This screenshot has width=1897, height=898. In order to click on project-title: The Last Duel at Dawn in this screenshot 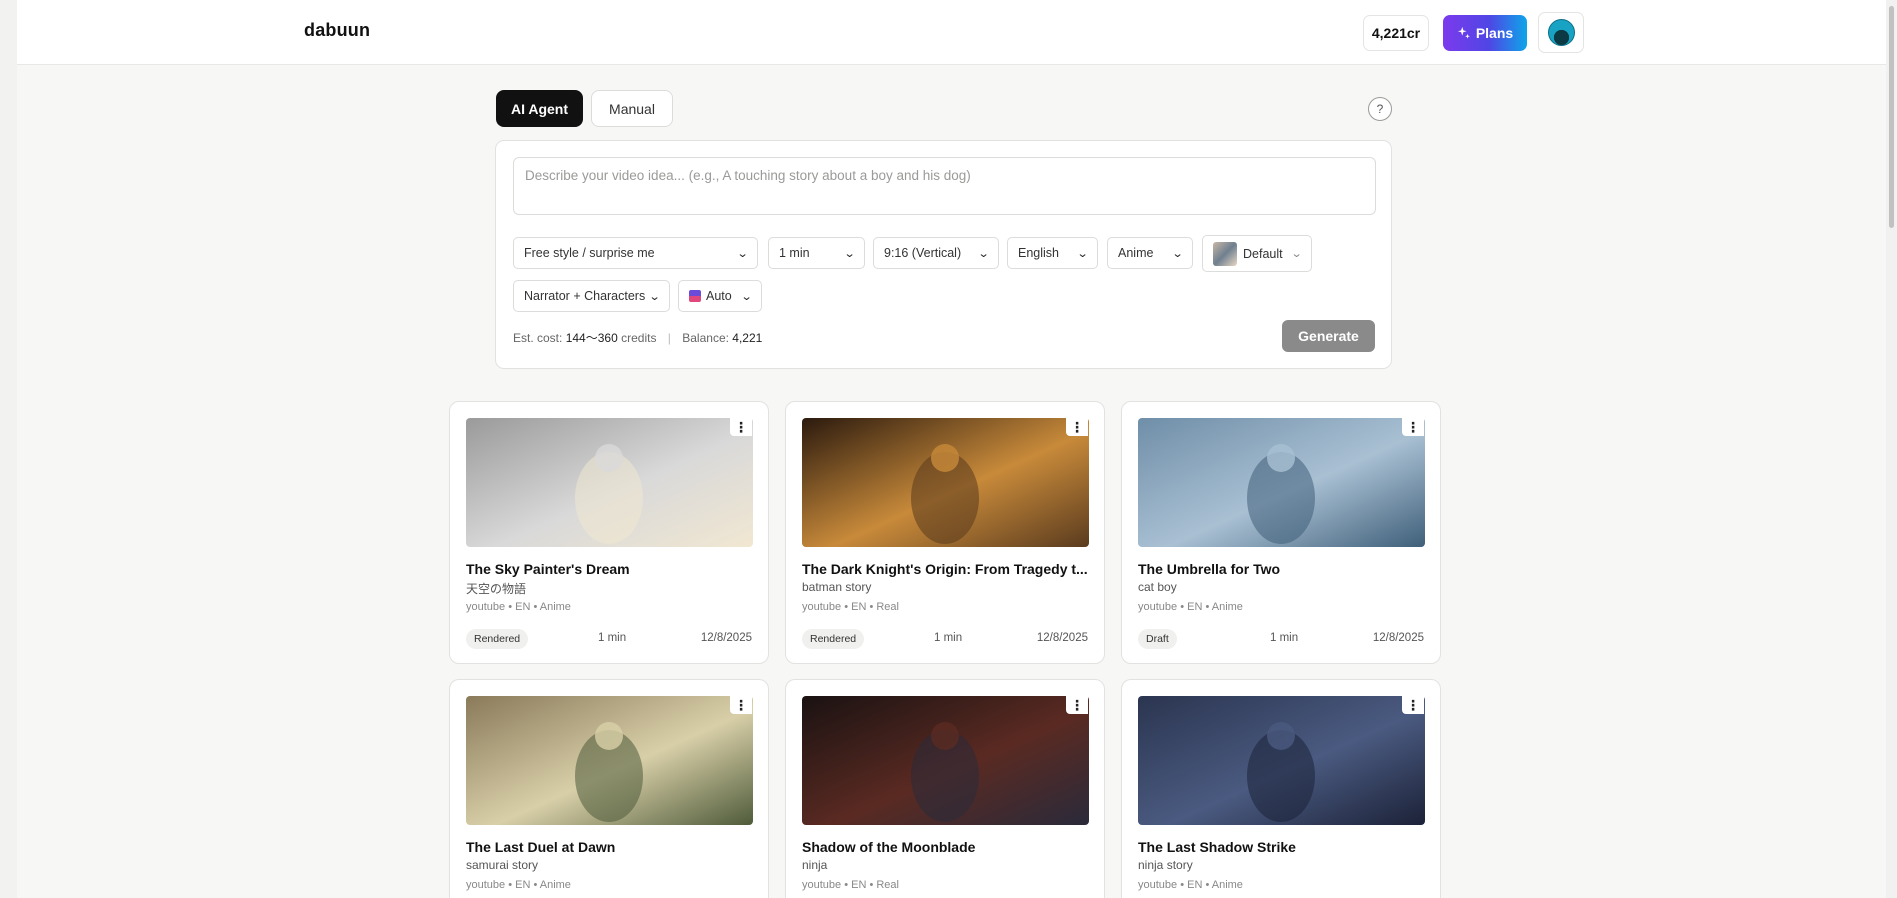, I will do `click(610, 847)`.